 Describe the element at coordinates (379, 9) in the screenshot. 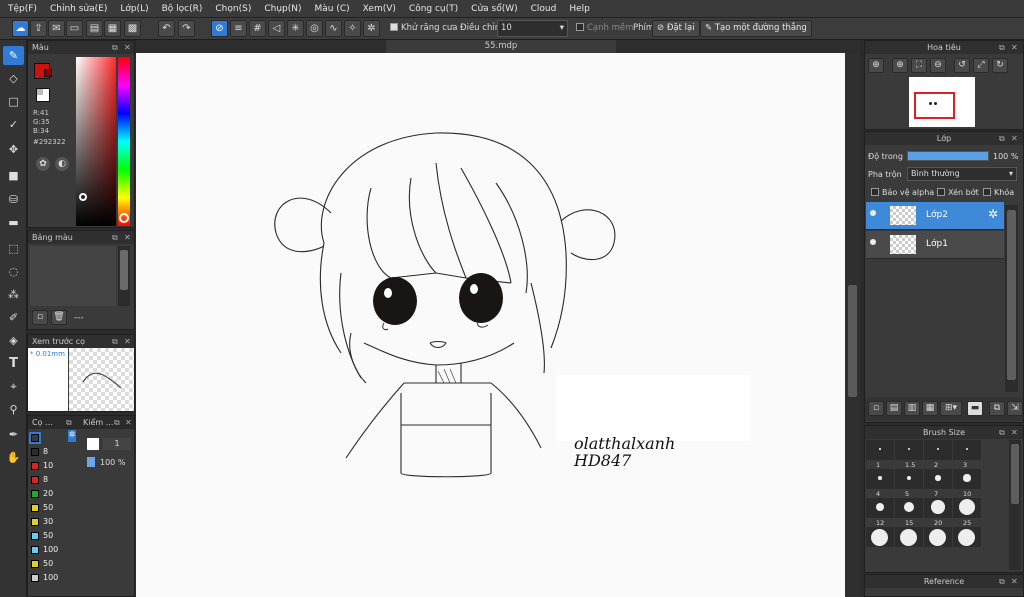

I see `menu-view: Xem(V)` at that location.